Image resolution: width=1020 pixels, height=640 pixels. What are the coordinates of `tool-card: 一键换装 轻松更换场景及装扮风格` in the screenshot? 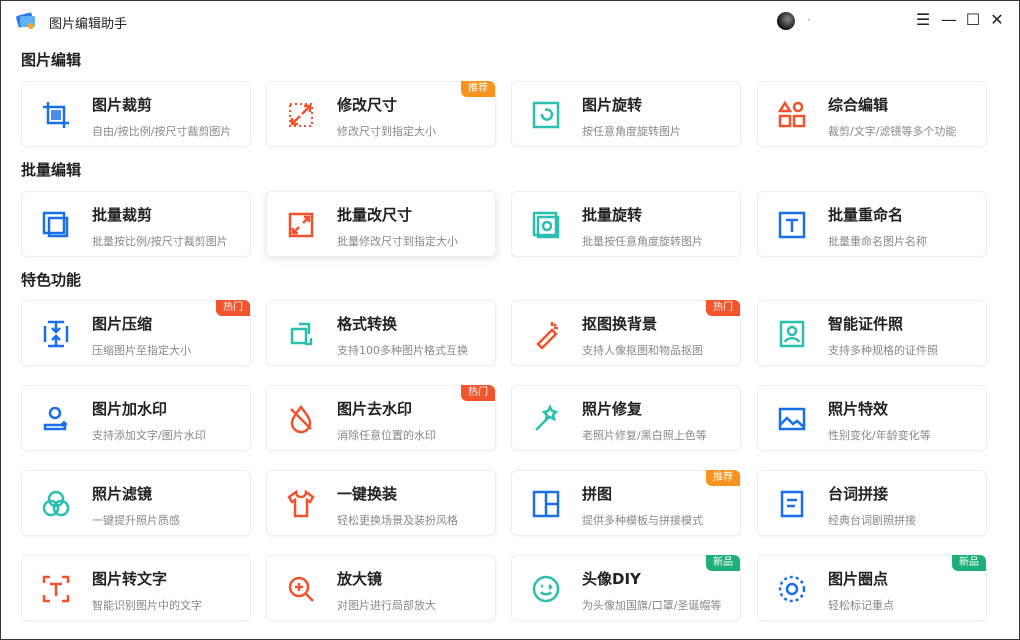 It's located at (381, 503).